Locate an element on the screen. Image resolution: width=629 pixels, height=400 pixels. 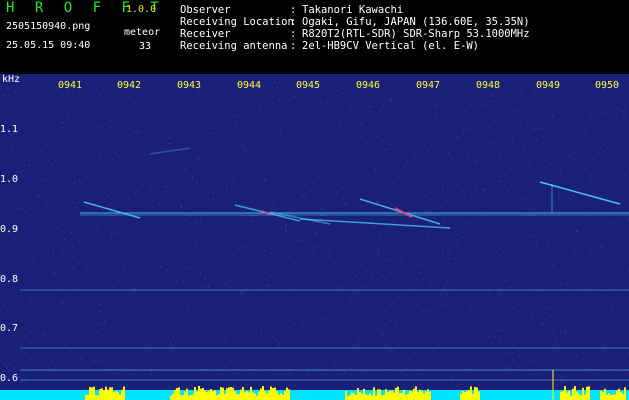
time-tick-0949: 0949 is located at coordinates (548, 85).